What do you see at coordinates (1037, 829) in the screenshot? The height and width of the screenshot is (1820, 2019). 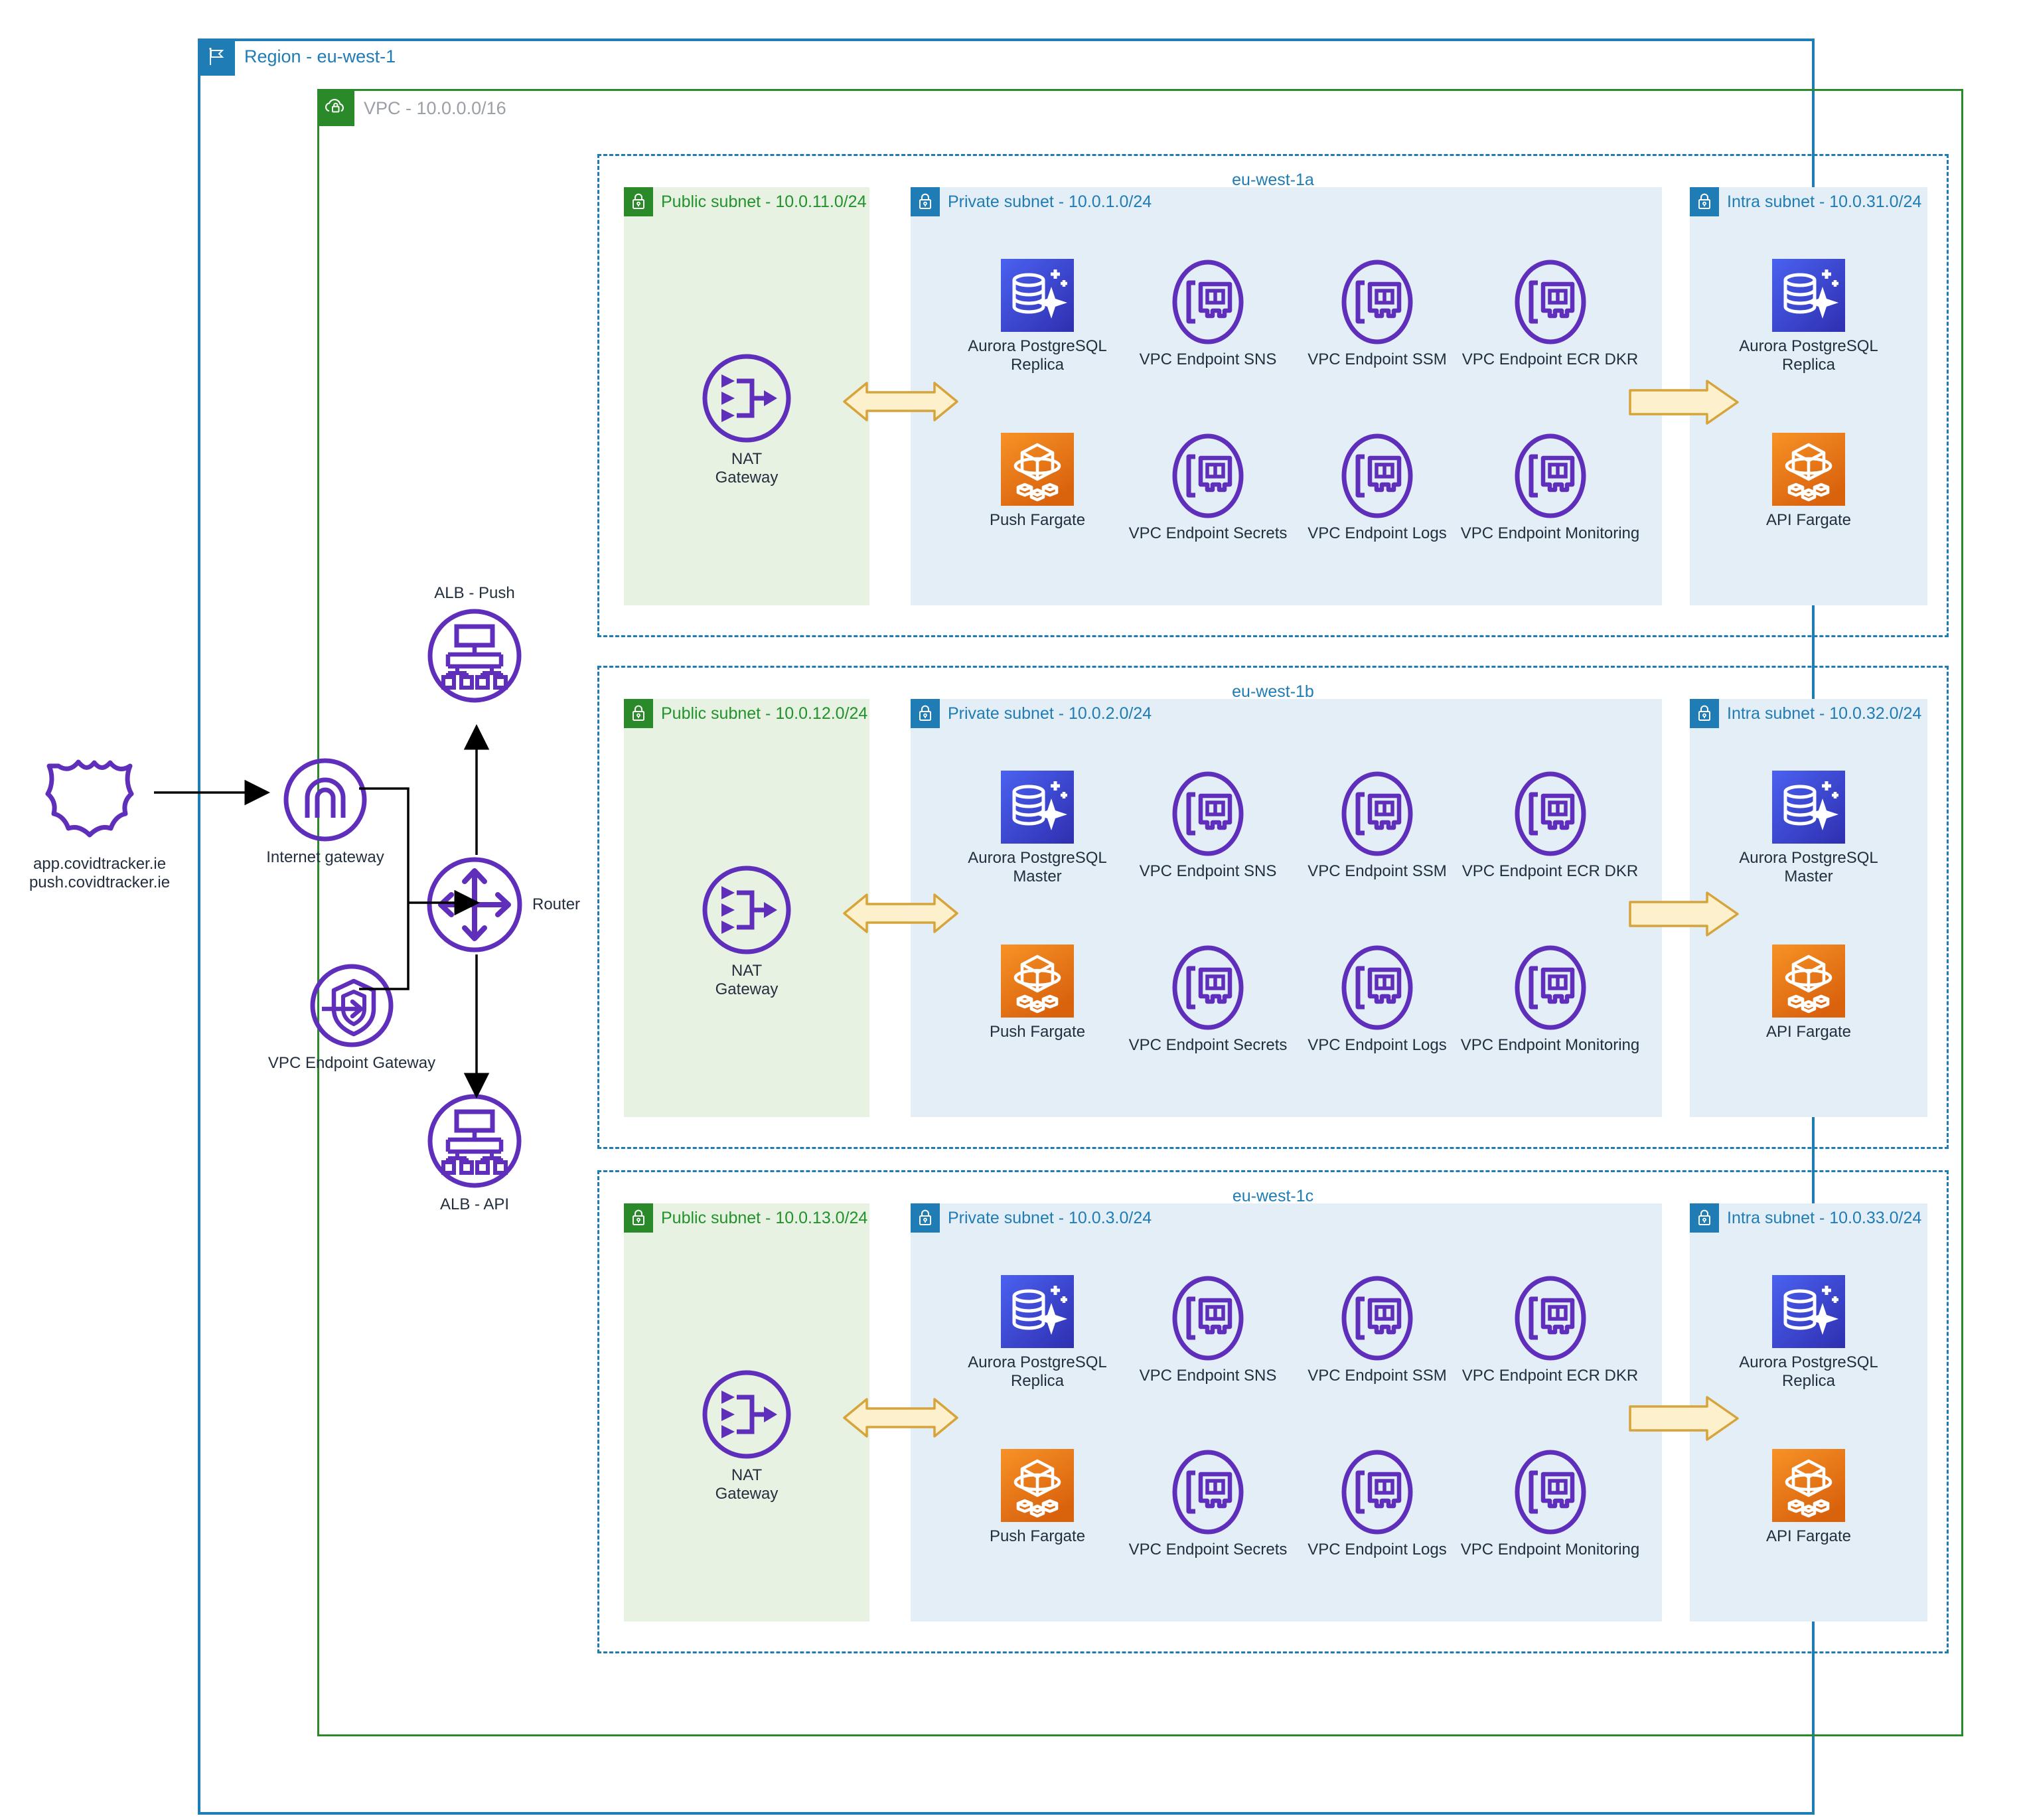 I see `aurora-db-node: Aurora PostgreSQL Master` at bounding box center [1037, 829].